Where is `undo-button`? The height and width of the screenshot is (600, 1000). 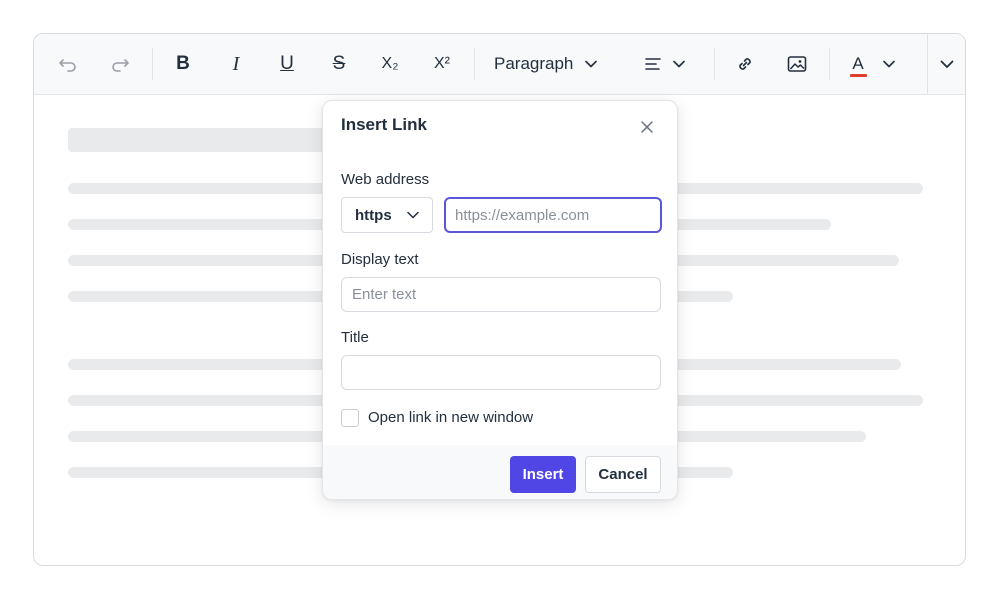 undo-button is located at coordinates (68, 64).